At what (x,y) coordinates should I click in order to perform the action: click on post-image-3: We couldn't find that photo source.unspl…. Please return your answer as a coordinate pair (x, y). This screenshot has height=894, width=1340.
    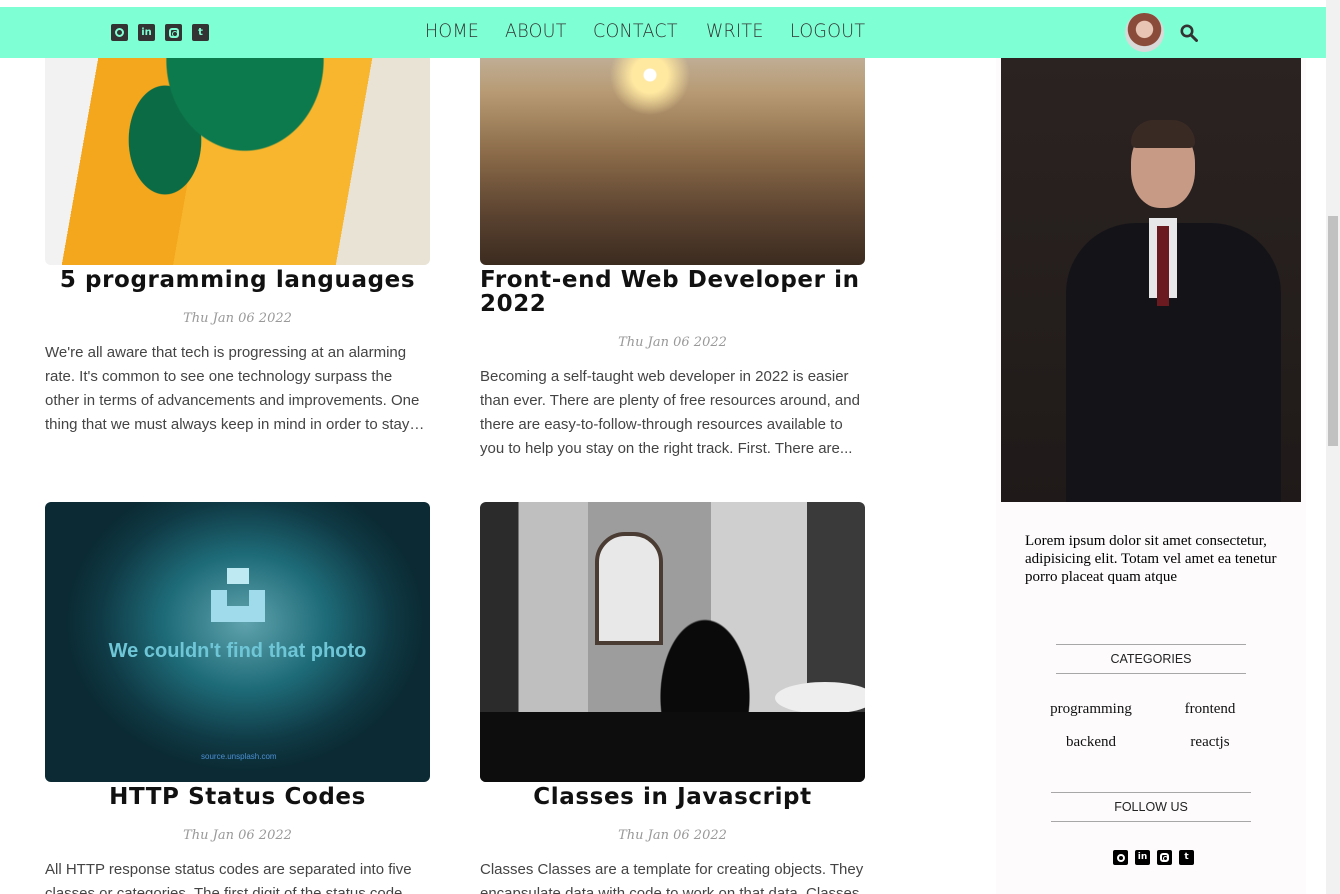
    Looking at the image, I should click on (237, 642).